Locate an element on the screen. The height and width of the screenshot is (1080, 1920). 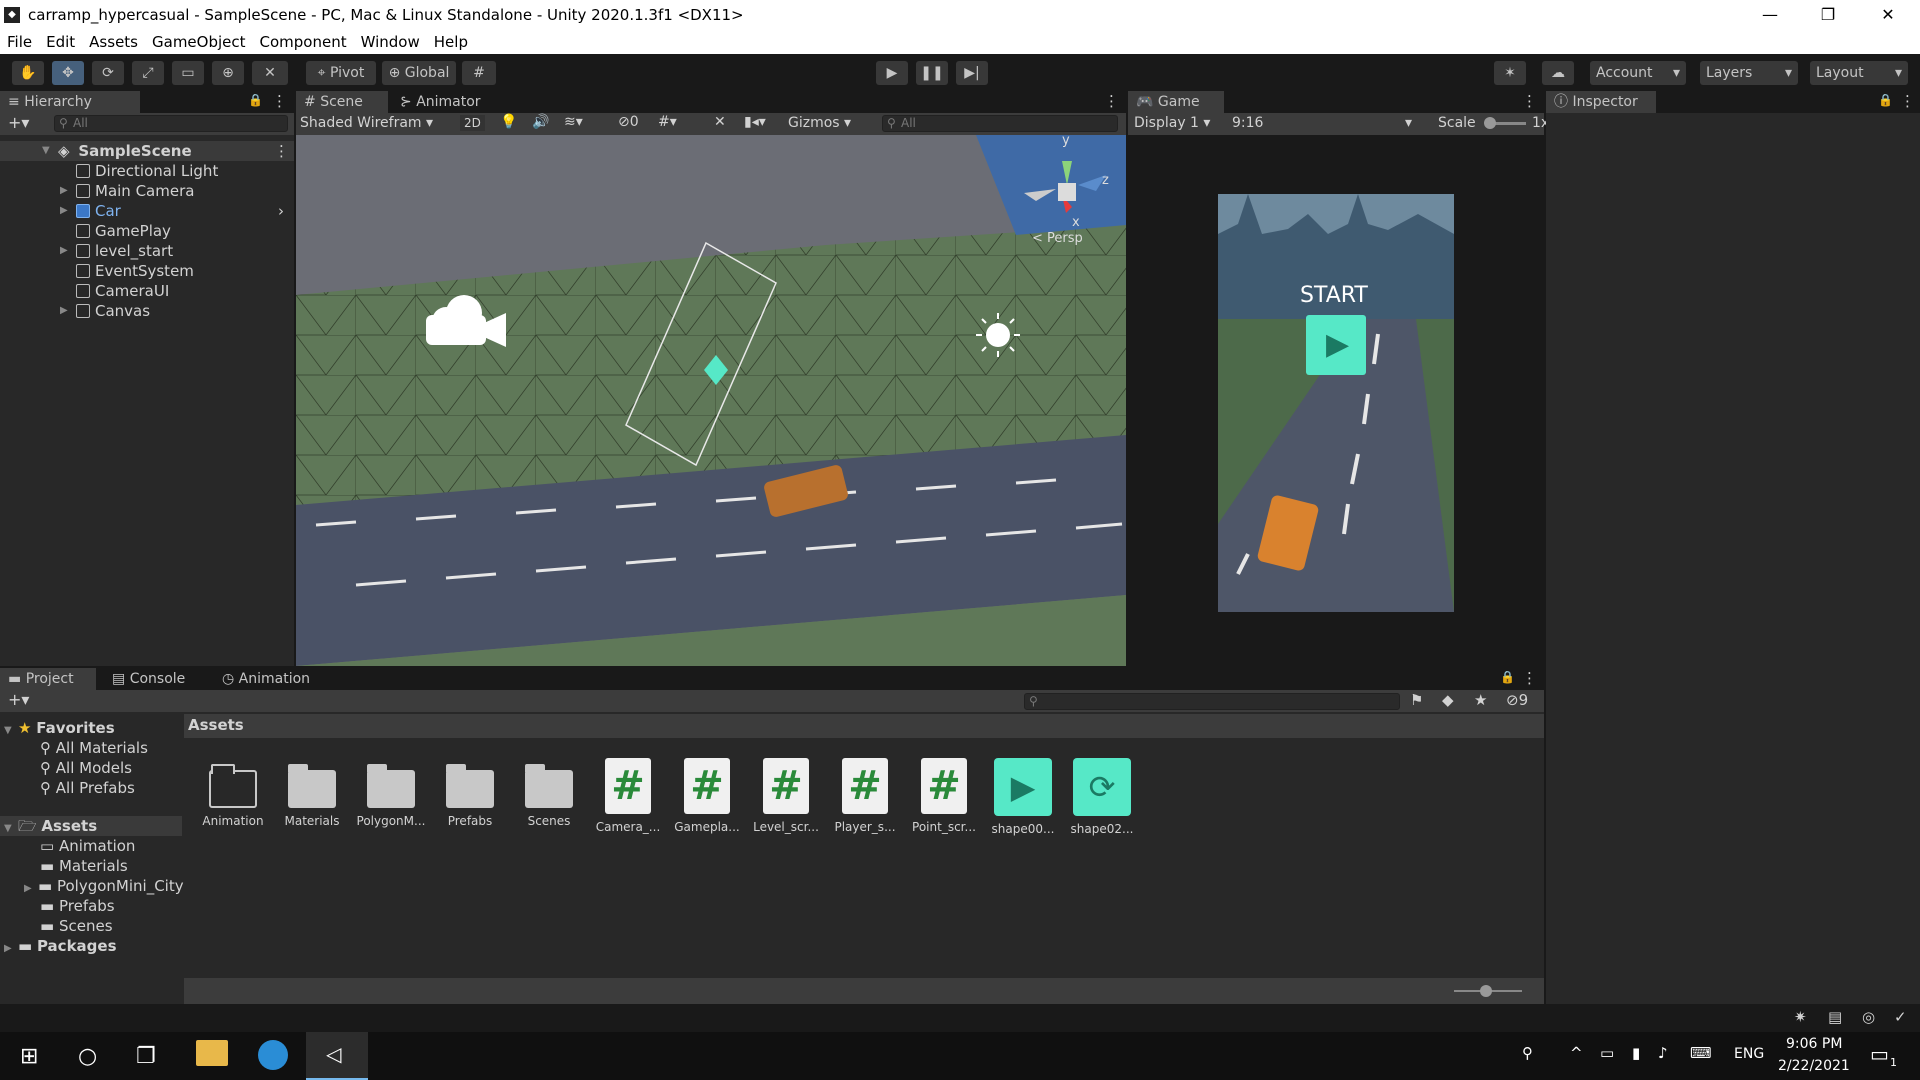
menu-file: File is located at coordinates (19, 42).